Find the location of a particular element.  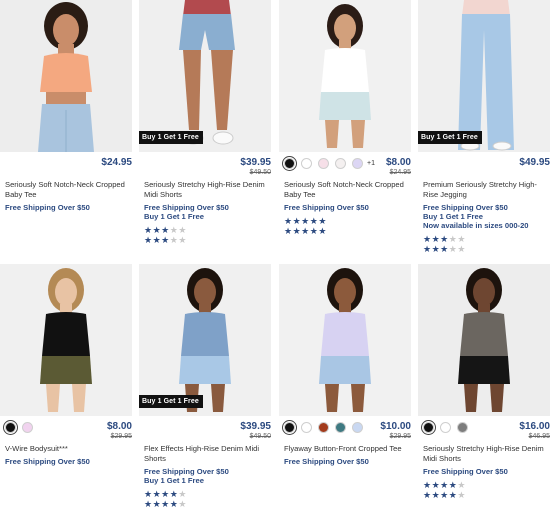

price: $10.00 is located at coordinates (395, 426).